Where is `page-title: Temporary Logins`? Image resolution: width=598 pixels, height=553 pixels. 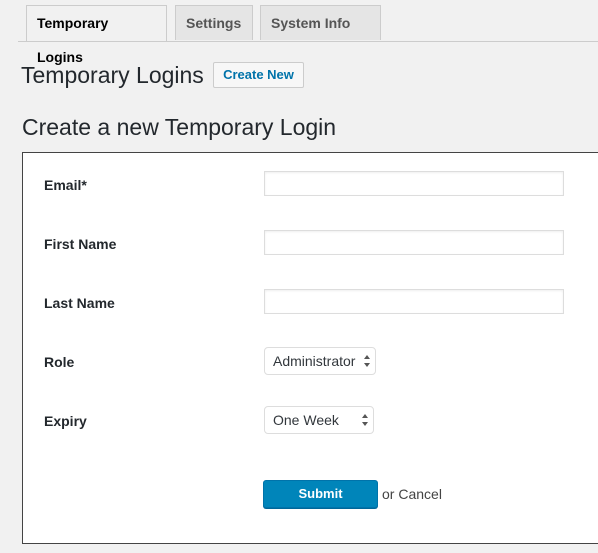
page-title: Temporary Logins is located at coordinates (112, 75).